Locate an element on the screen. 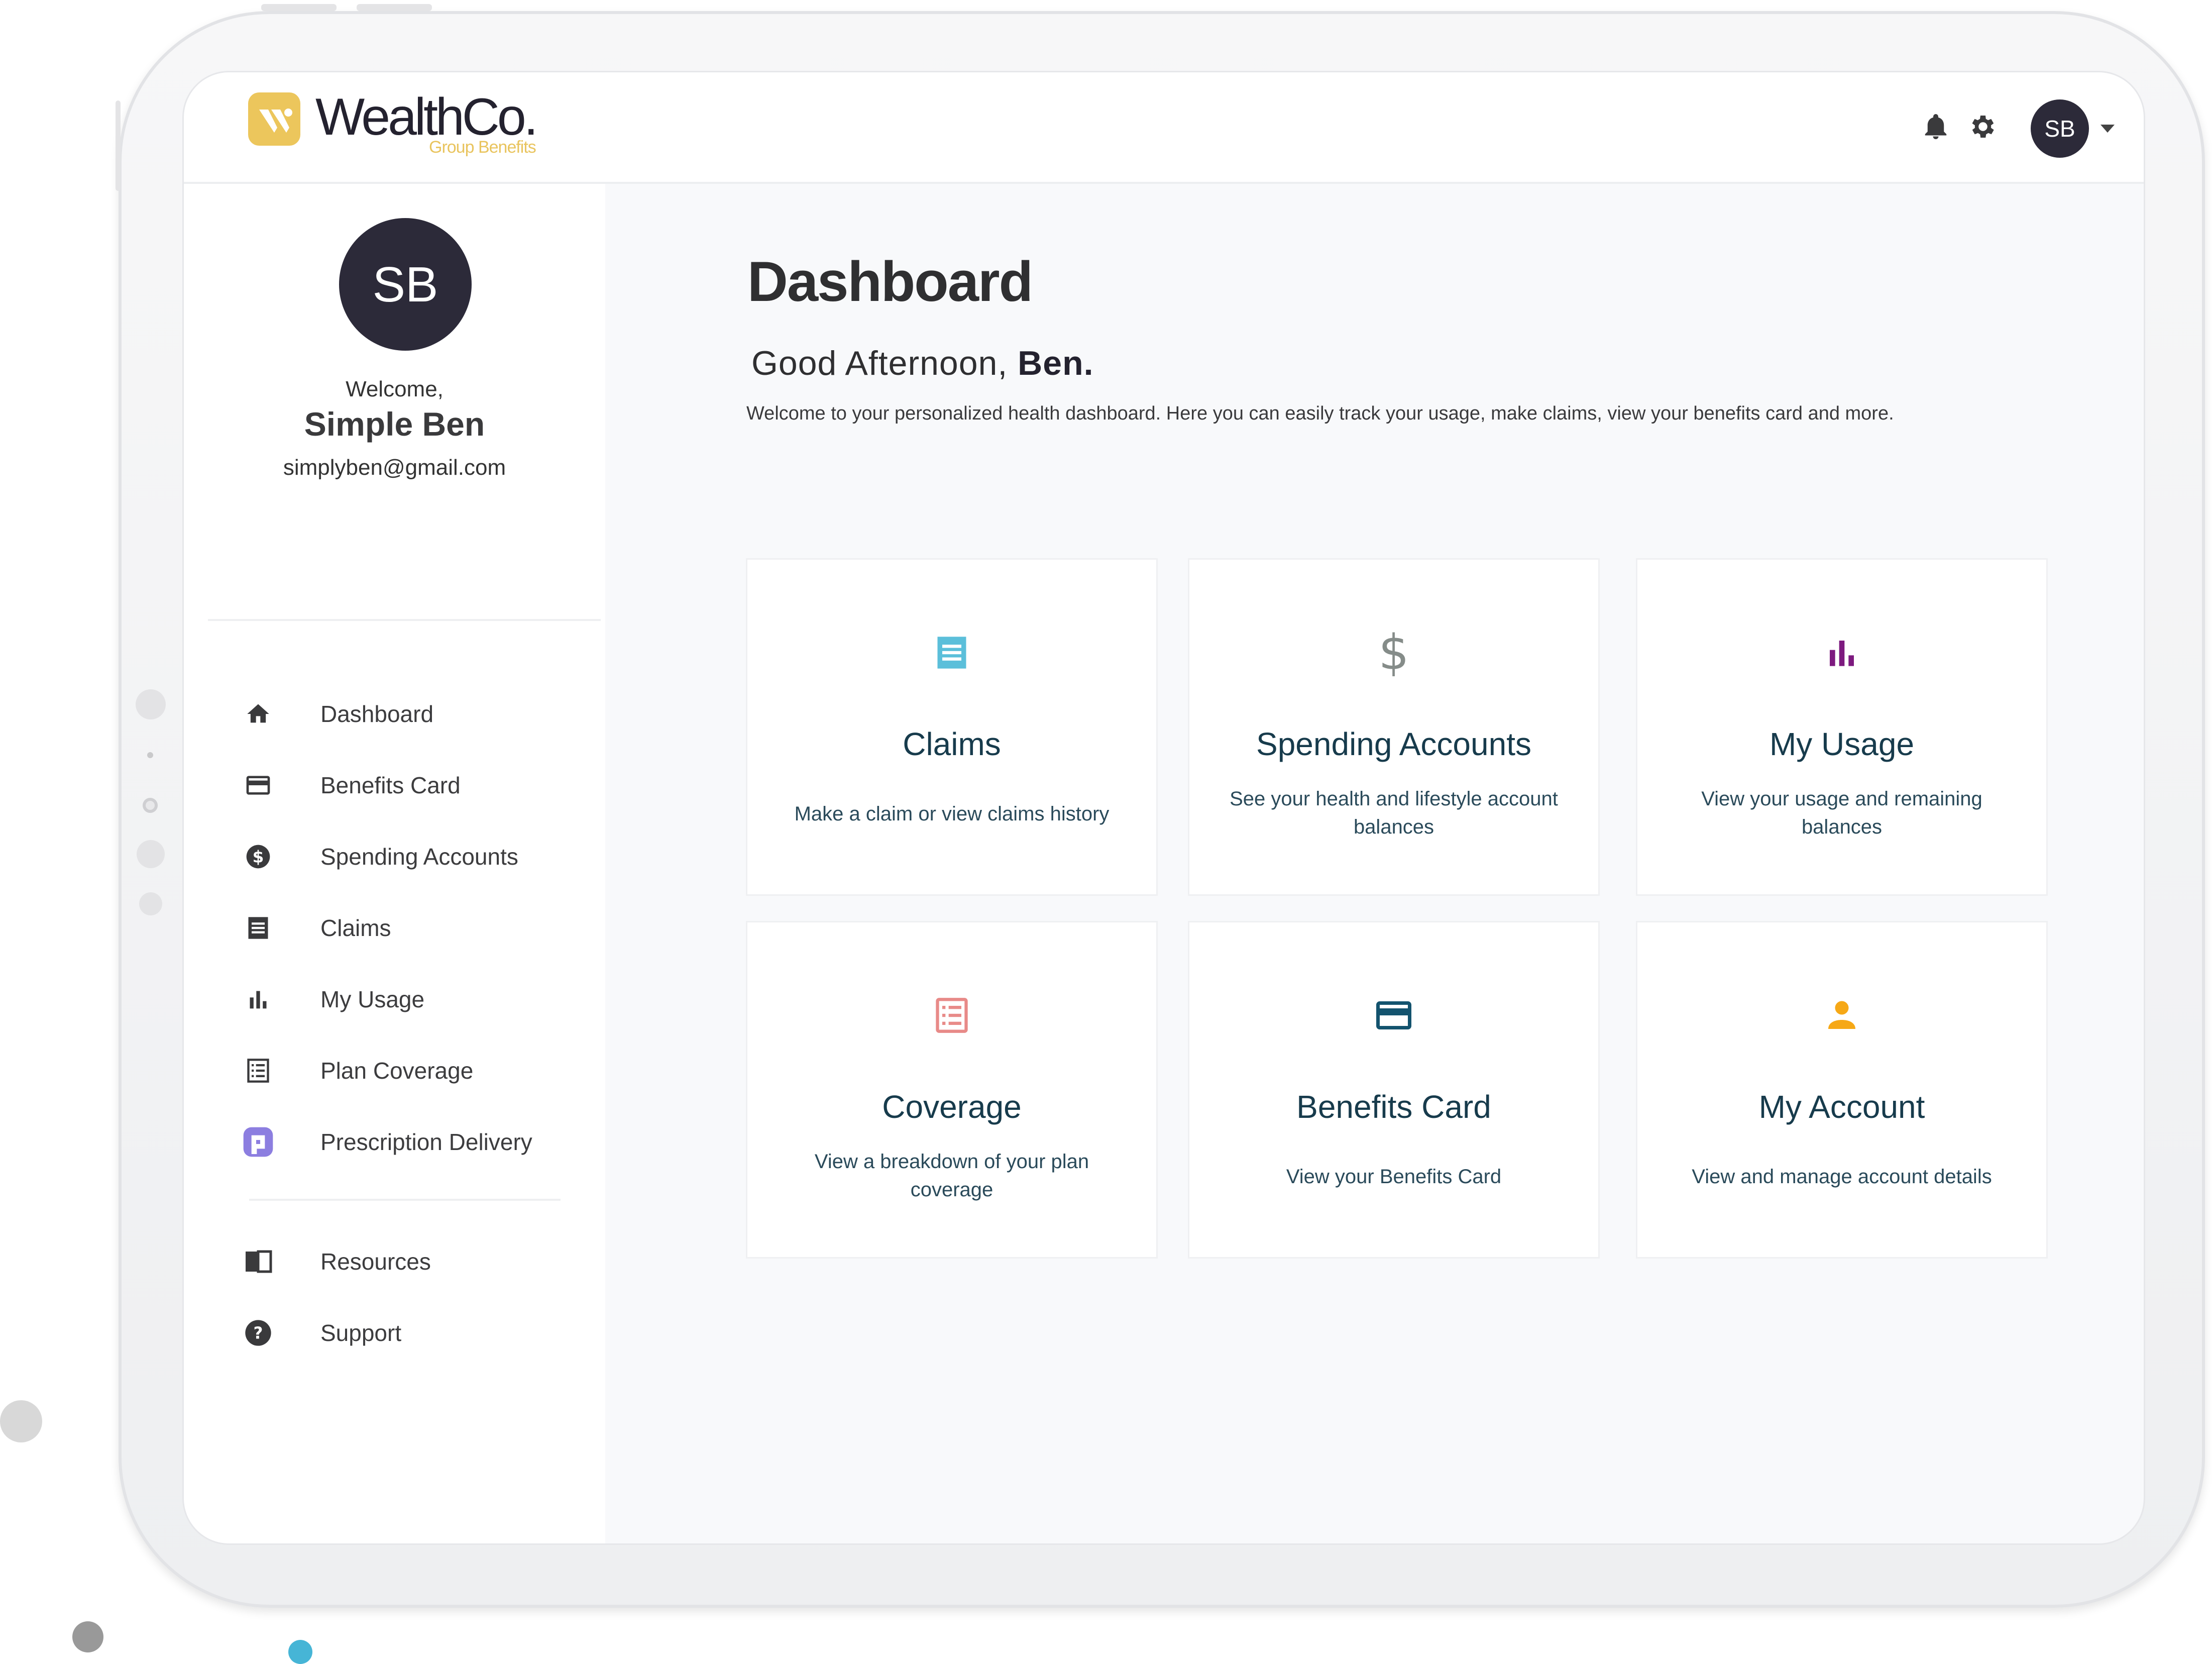 This screenshot has width=2212, height=1664. card-description: View and manage account details is located at coordinates (1842, 1177).